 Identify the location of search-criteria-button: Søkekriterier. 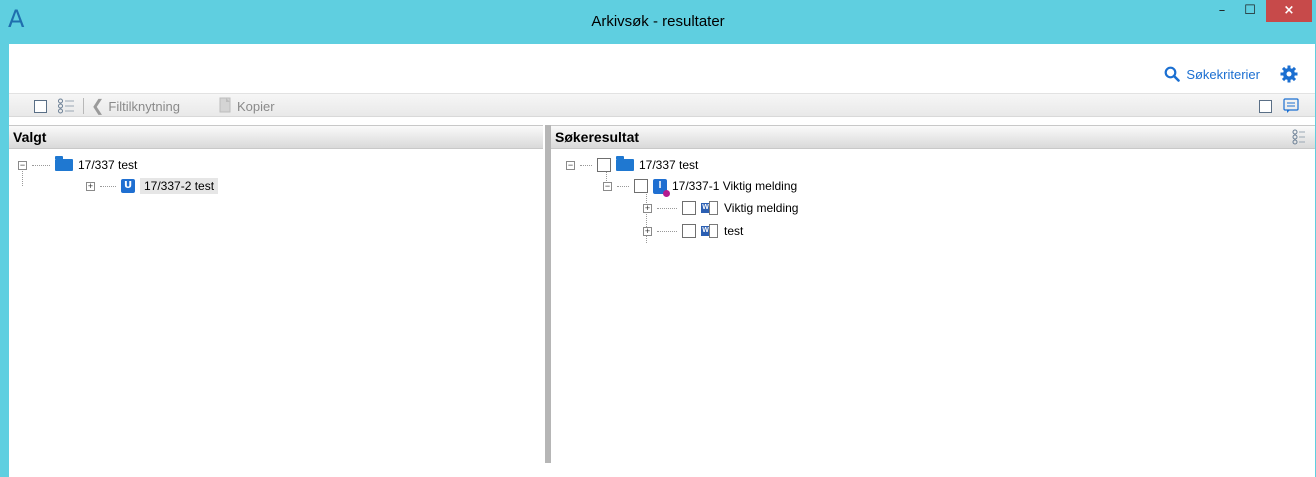
(1212, 74).